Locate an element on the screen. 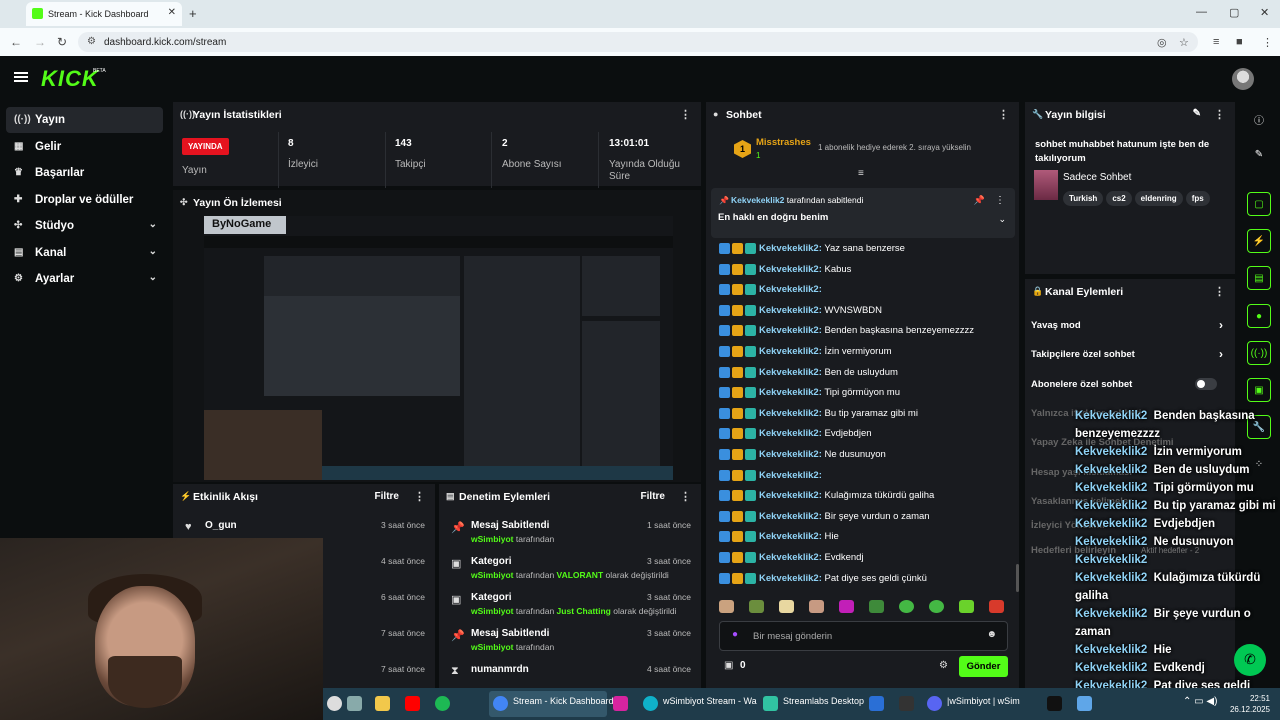 This screenshot has width=1280, height=720. chat-settings-gear-icon: ⚙ is located at coordinates (943, 665).